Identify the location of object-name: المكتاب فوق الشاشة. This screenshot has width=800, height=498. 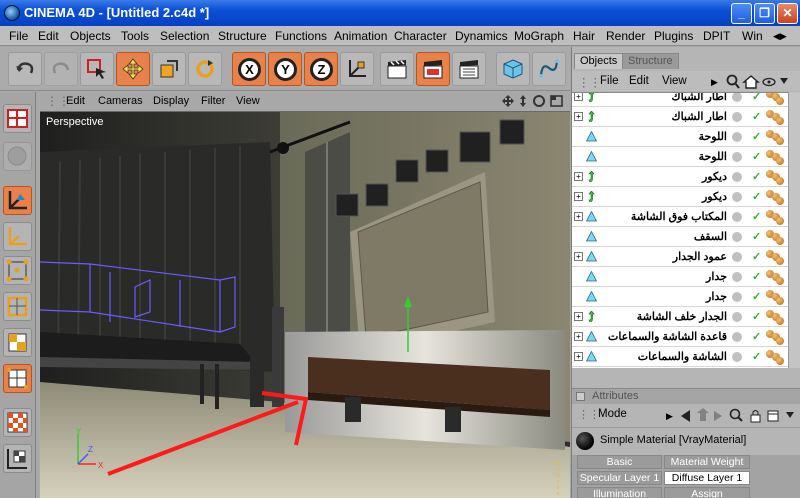
(663, 216).